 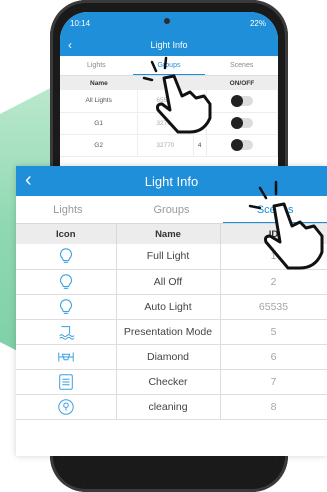 What do you see at coordinates (99, 101) in the screenshot?
I see `row-name: All Lights` at bounding box center [99, 101].